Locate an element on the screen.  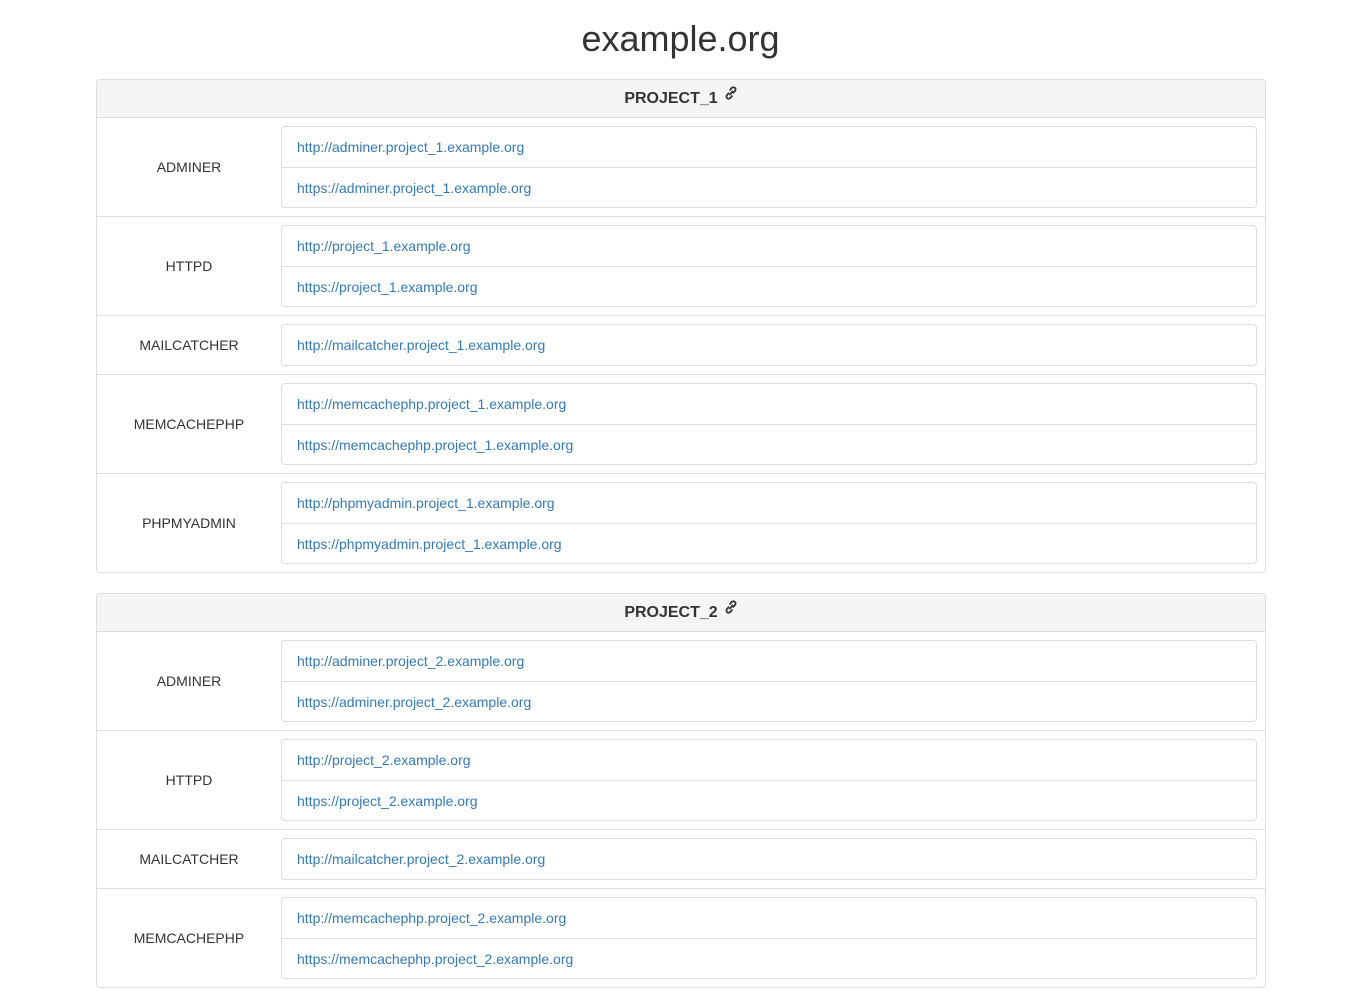
url-list-item: http://memcachephp.project_1.example.org is located at coordinates (769, 404).